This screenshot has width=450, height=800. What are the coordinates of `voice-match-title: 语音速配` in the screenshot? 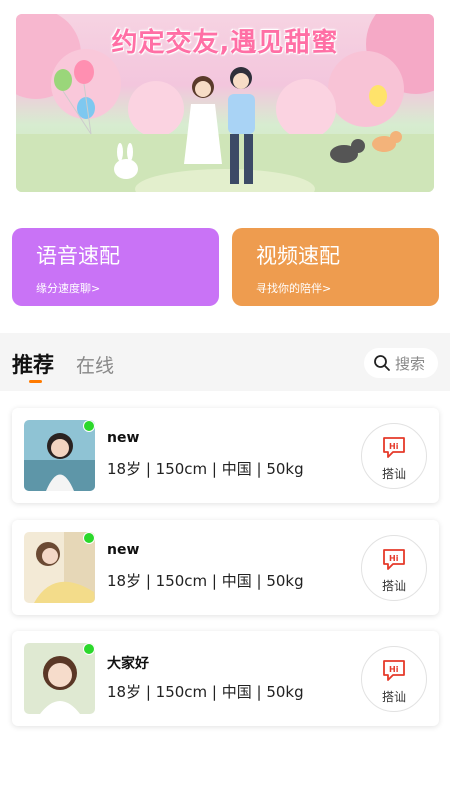 It's located at (78, 256).